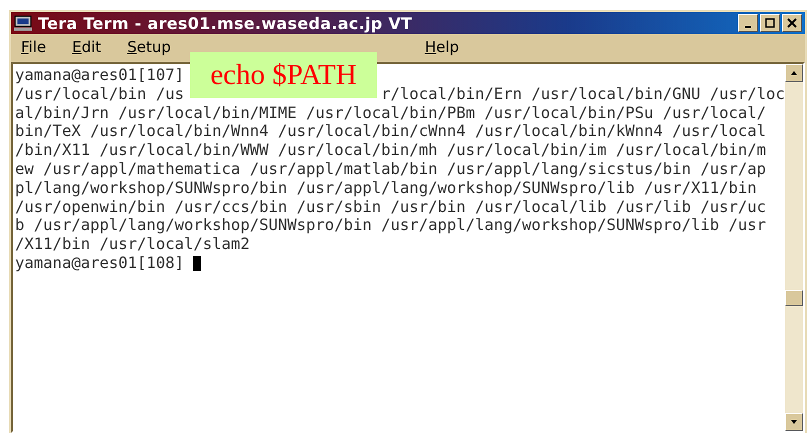 This screenshot has width=811, height=433. I want to click on menu-item: Edit, so click(87, 47).